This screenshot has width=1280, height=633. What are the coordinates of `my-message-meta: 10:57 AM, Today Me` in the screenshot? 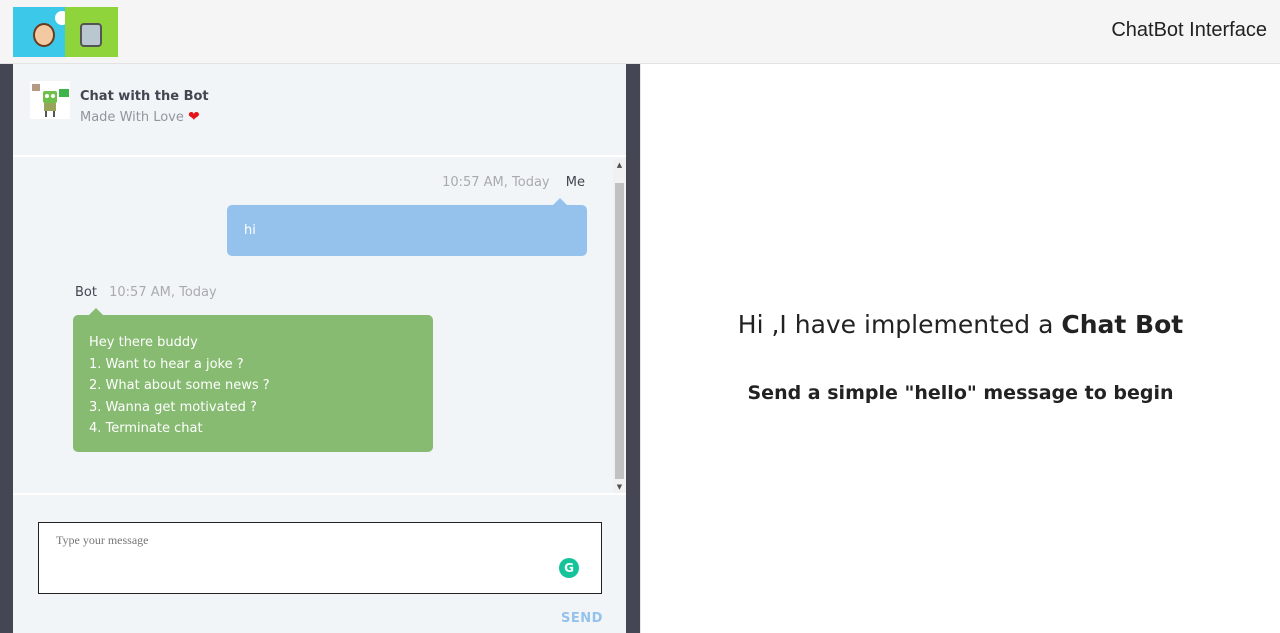 It's located at (513, 182).